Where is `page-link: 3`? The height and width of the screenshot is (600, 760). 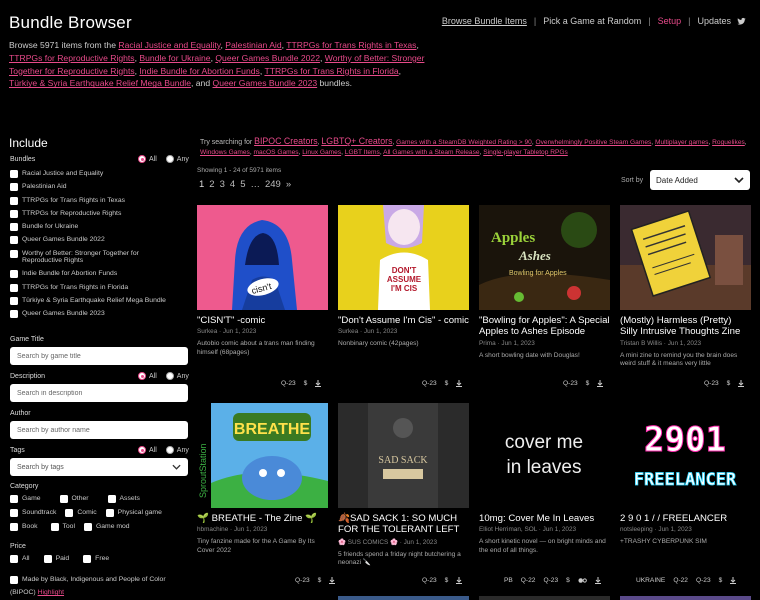
page-link: 3 is located at coordinates (222, 184).